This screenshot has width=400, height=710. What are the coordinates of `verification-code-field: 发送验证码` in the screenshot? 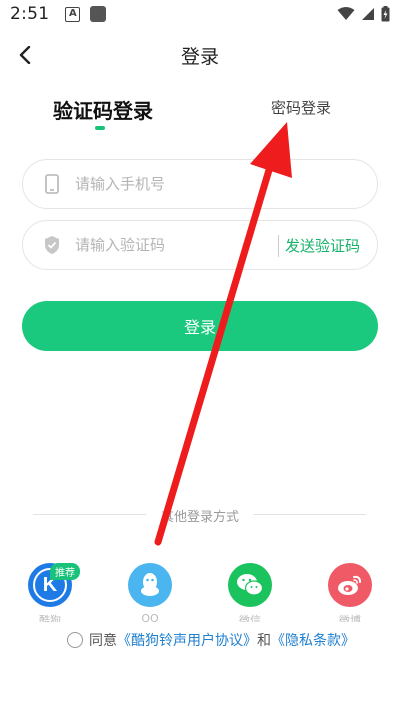 It's located at (200, 245).